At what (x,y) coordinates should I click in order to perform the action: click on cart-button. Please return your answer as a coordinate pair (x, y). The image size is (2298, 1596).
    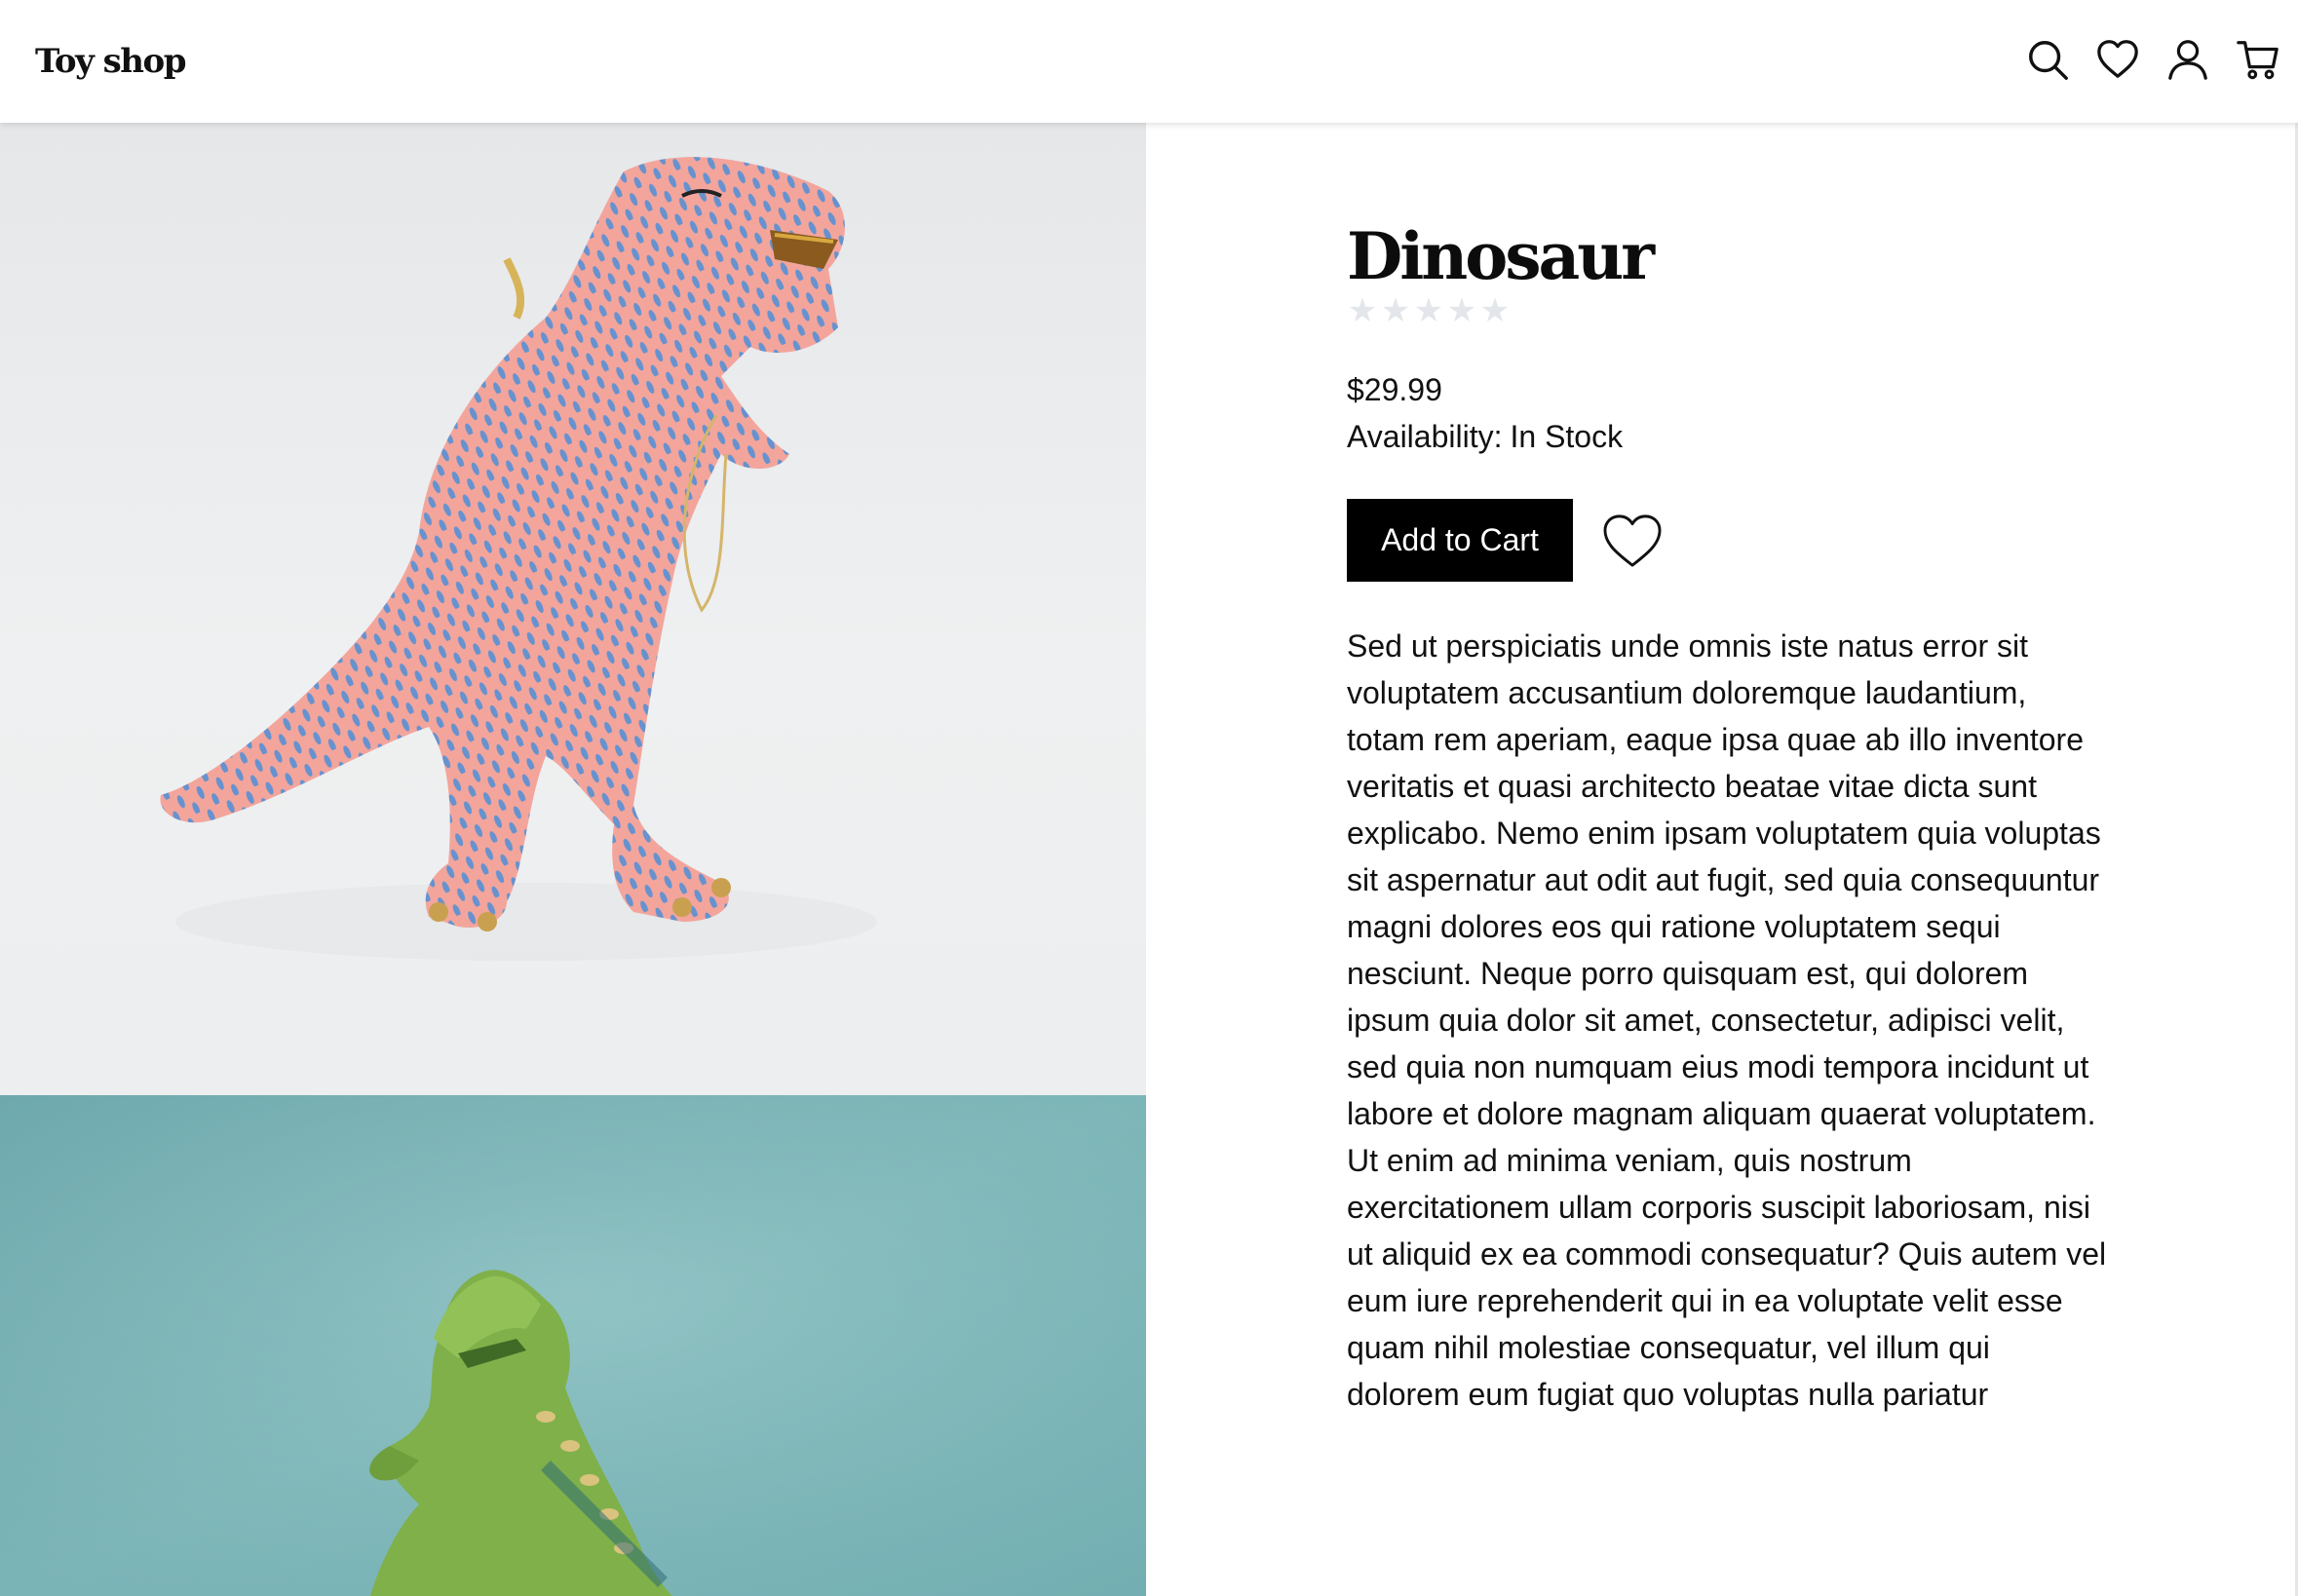
    Looking at the image, I should click on (2258, 59).